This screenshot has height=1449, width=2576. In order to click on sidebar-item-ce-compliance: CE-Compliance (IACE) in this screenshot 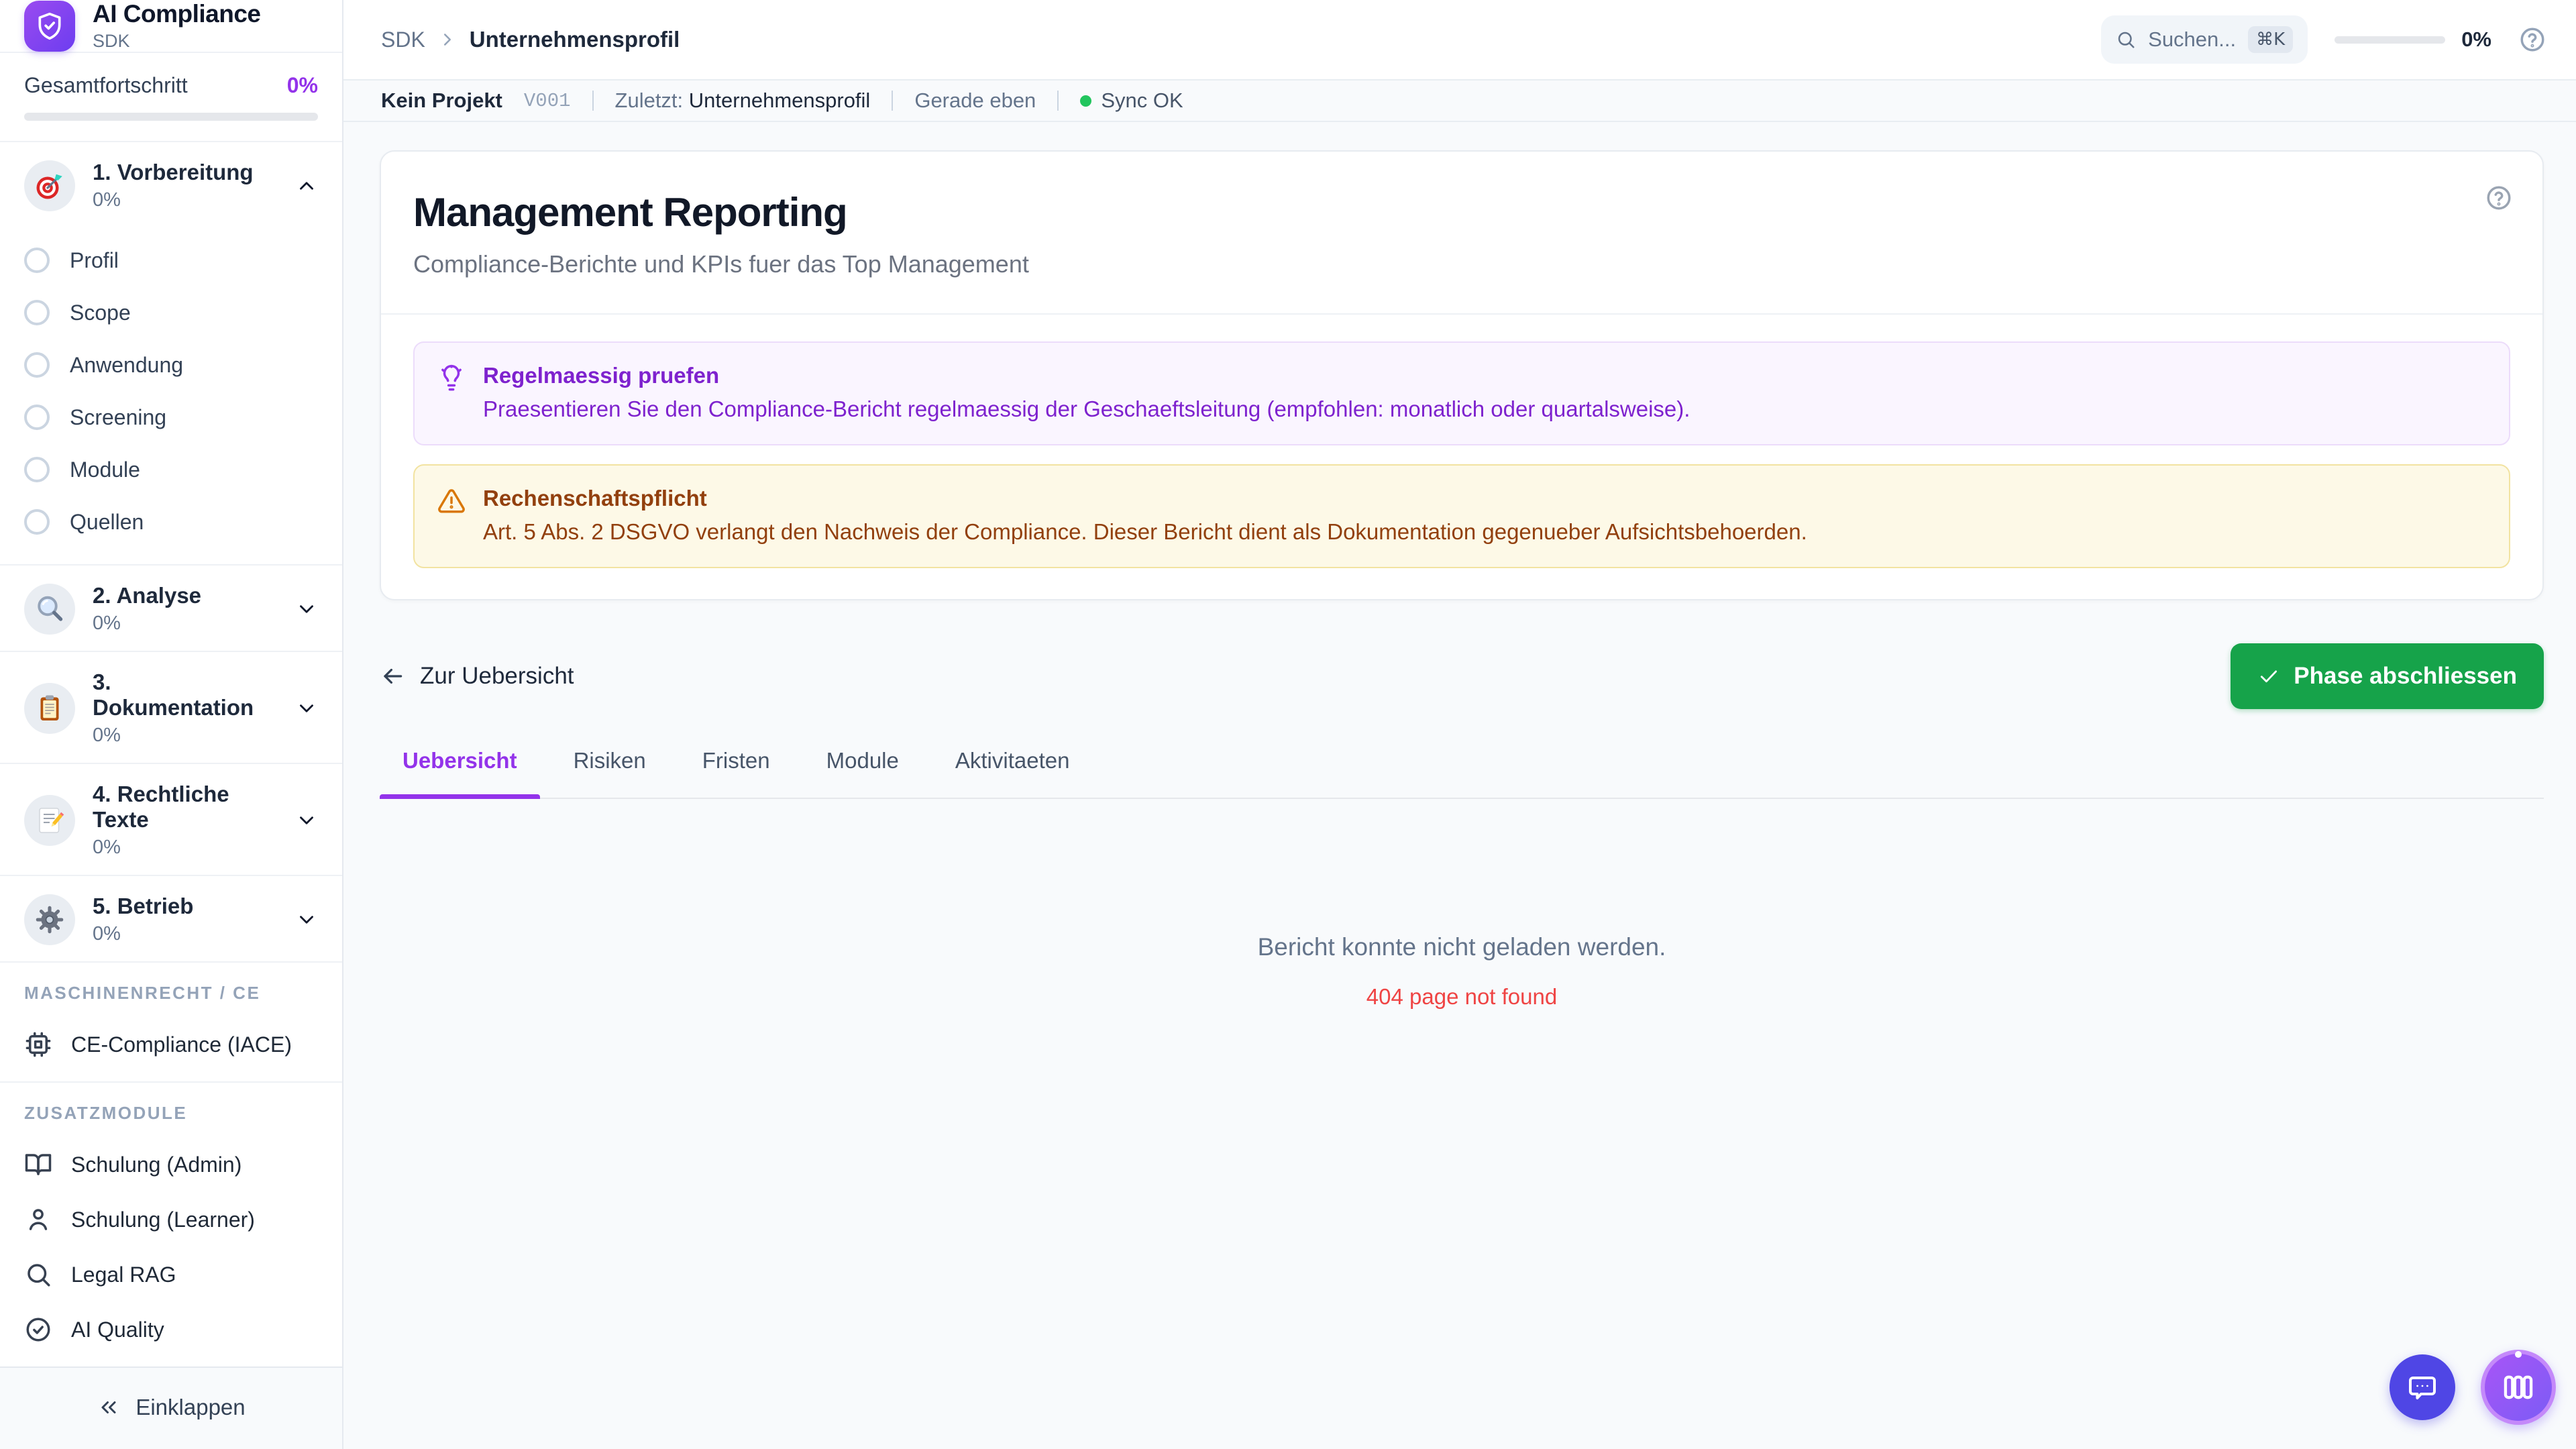, I will do `click(171, 1044)`.